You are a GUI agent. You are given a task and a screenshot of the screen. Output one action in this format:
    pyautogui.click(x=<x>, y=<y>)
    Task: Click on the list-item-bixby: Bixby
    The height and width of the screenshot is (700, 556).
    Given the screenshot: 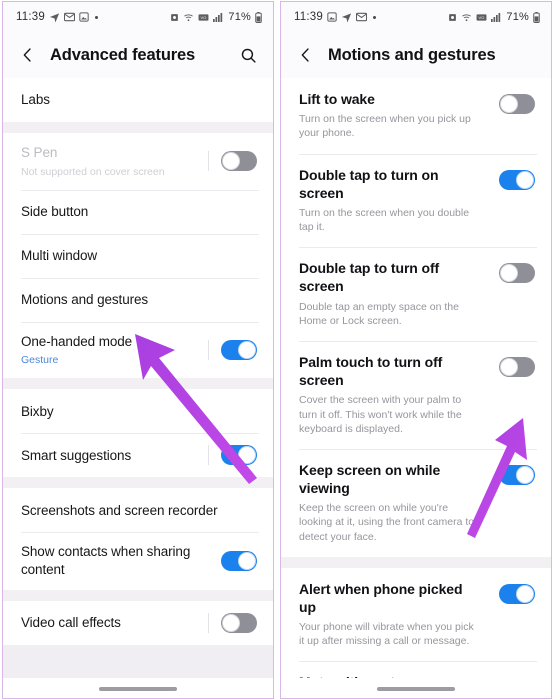 What is the action you would take?
    pyautogui.click(x=138, y=411)
    